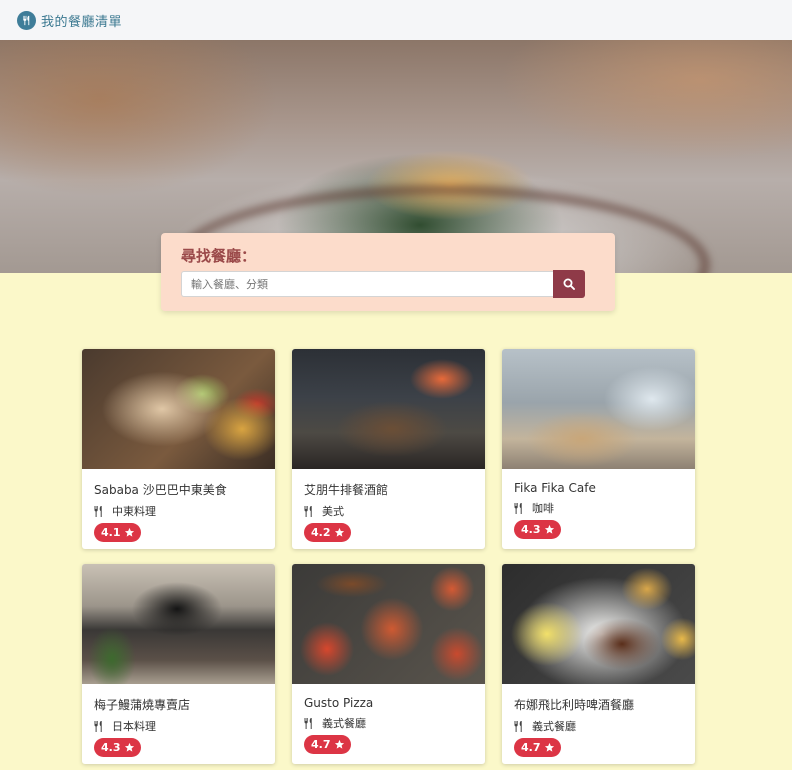 The height and width of the screenshot is (770, 792). What do you see at coordinates (396, 20) in the screenshot?
I see `navbar: 我的餐廳清單` at bounding box center [396, 20].